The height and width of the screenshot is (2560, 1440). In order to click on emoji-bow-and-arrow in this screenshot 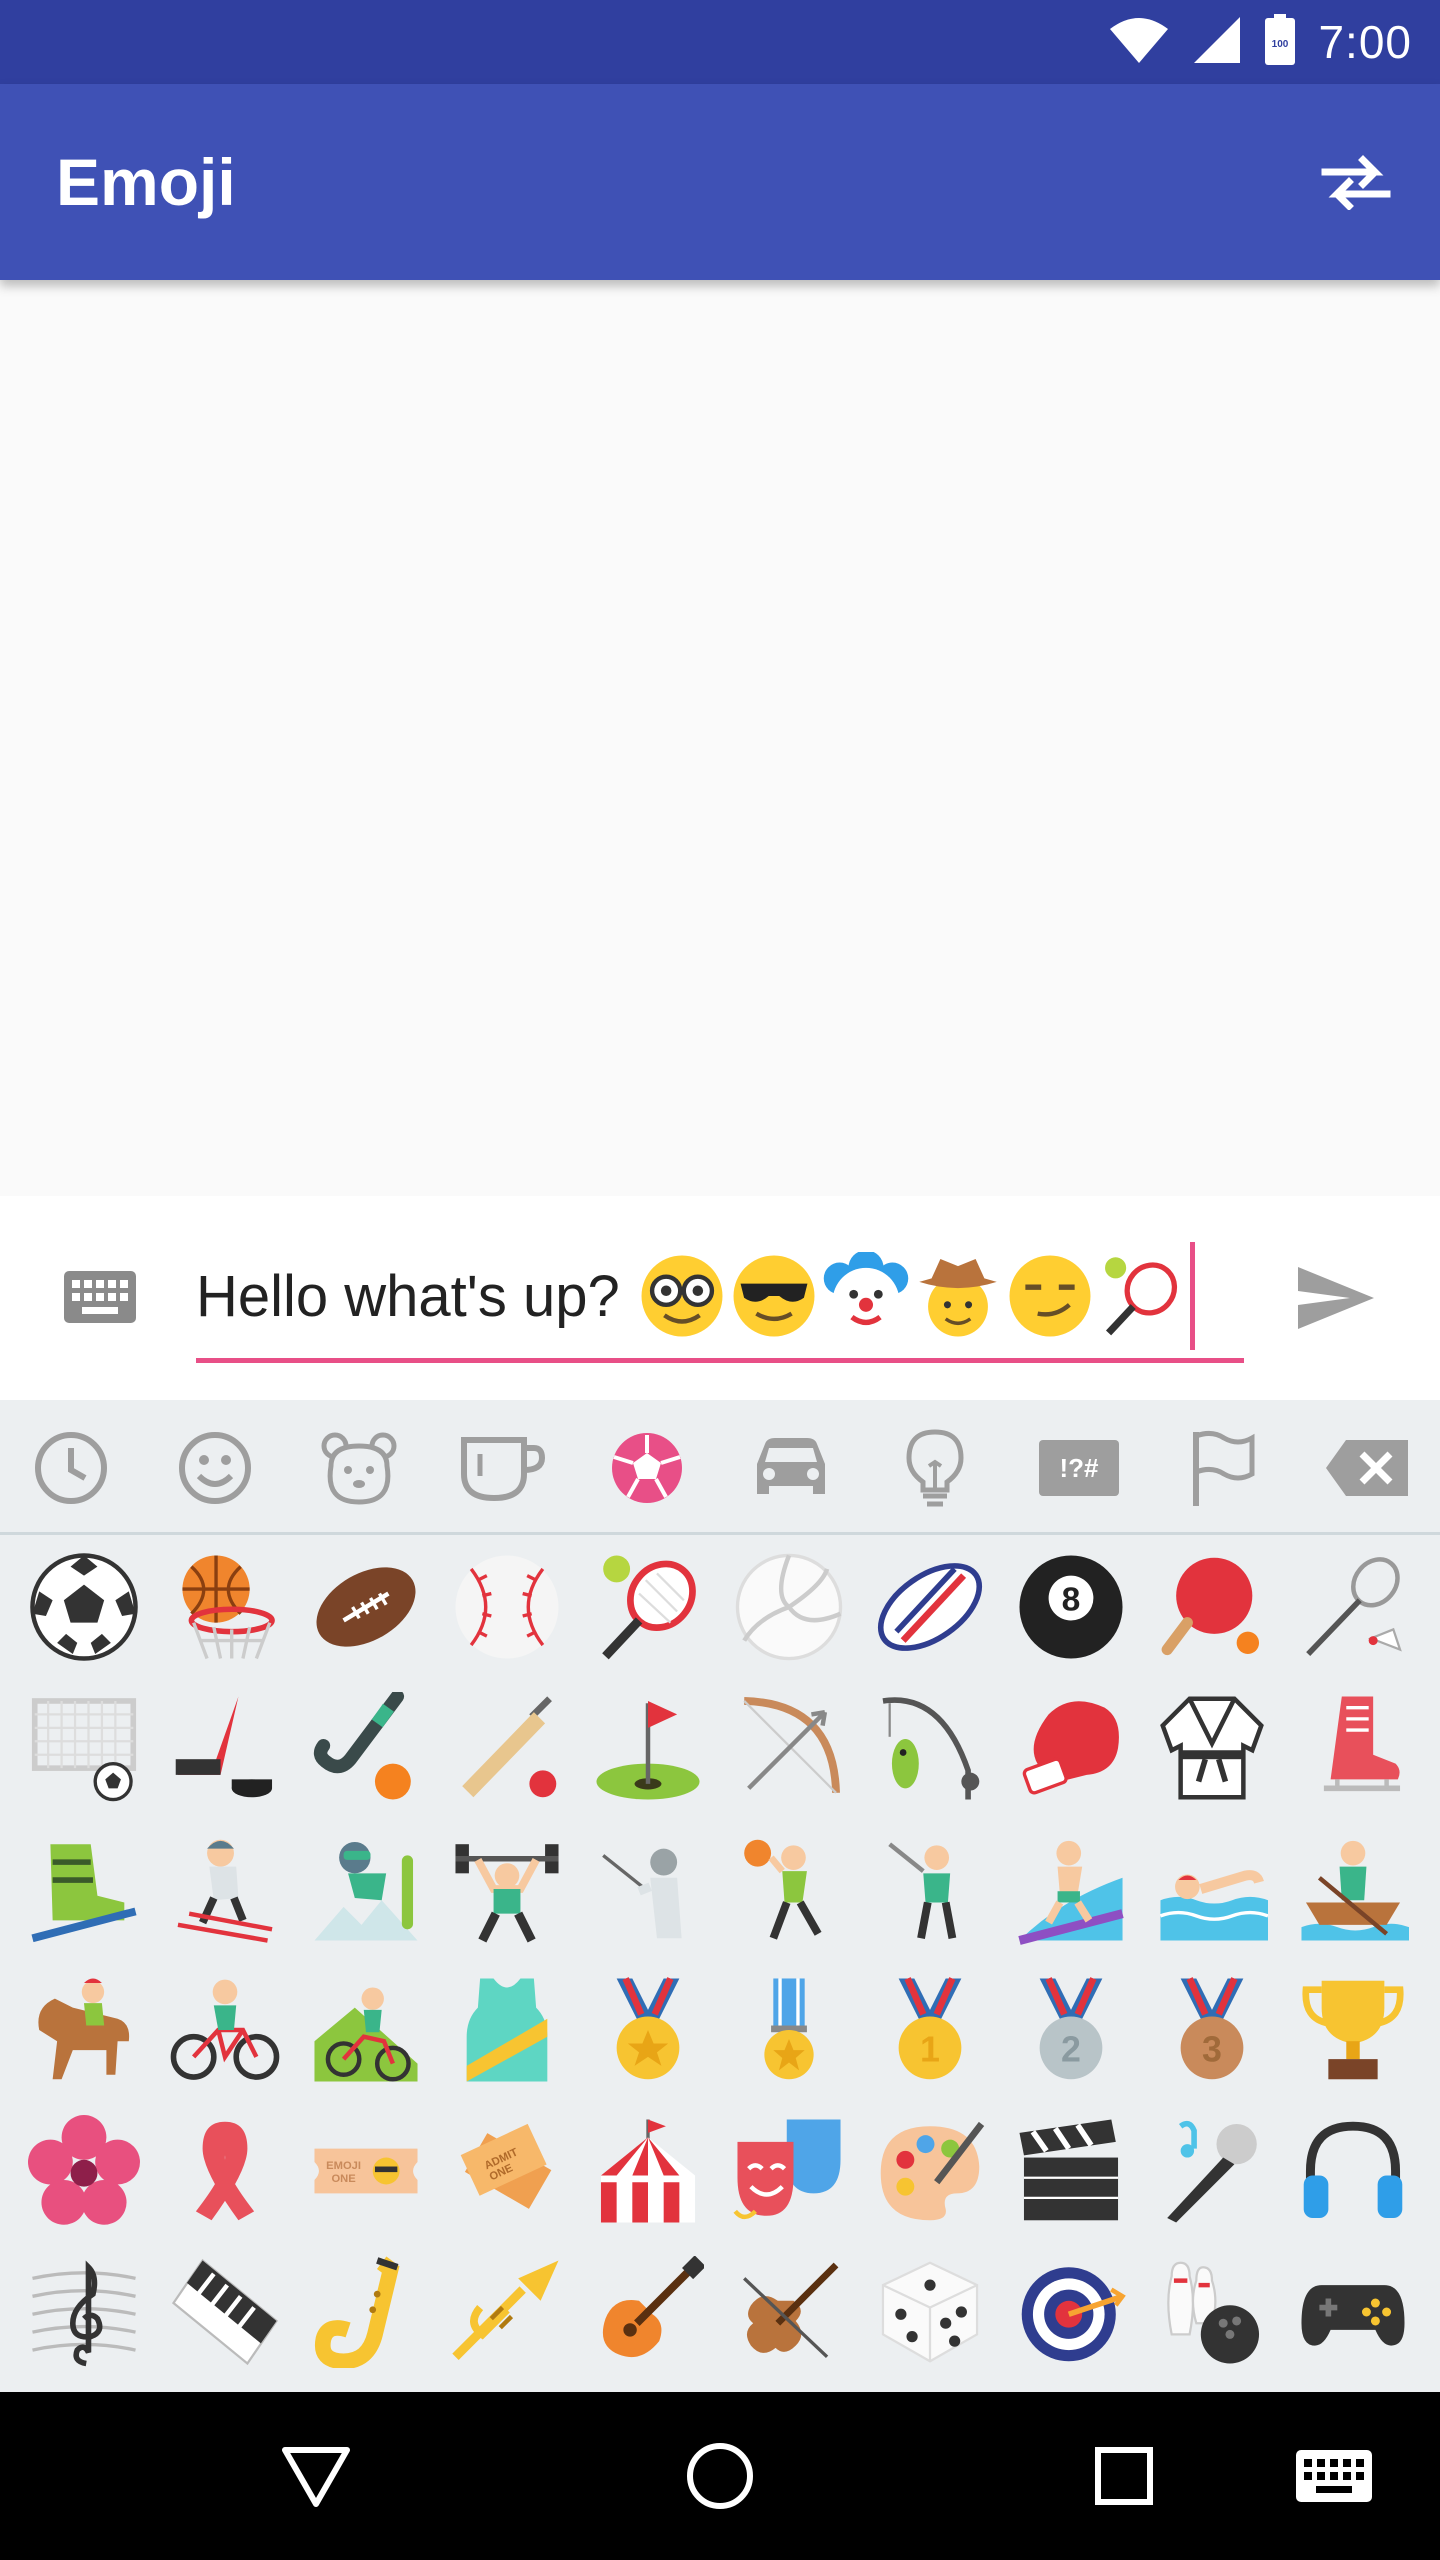, I will do `click(788, 1747)`.